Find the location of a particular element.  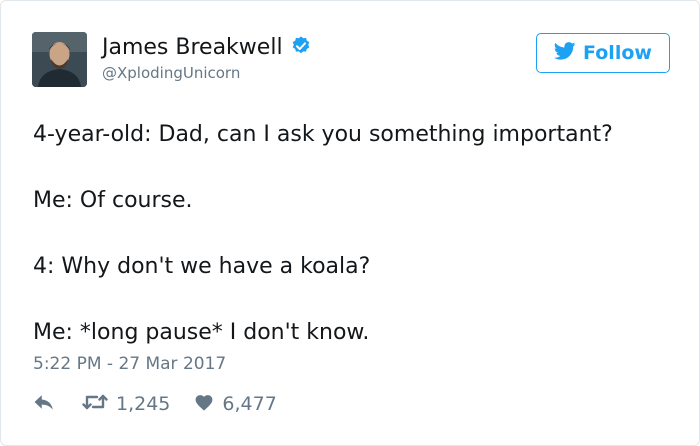

verified-badge-icon is located at coordinates (301, 48).